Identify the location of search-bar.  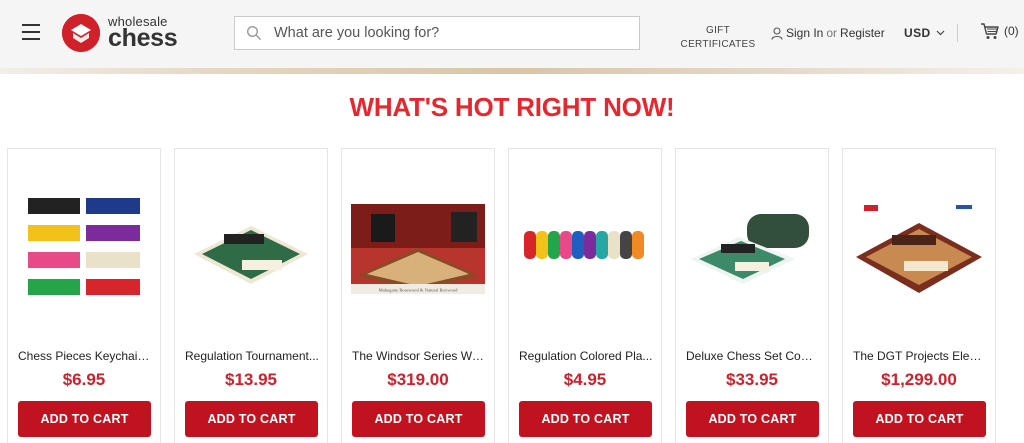
(437, 33).